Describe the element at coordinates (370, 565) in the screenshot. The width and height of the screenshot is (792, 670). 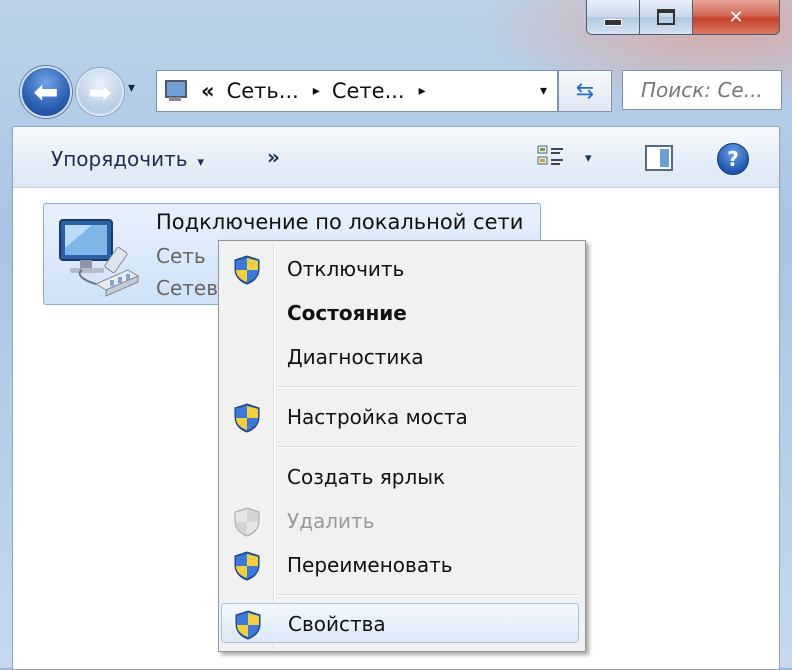
I see `menu-item-label: Переименовать` at that location.